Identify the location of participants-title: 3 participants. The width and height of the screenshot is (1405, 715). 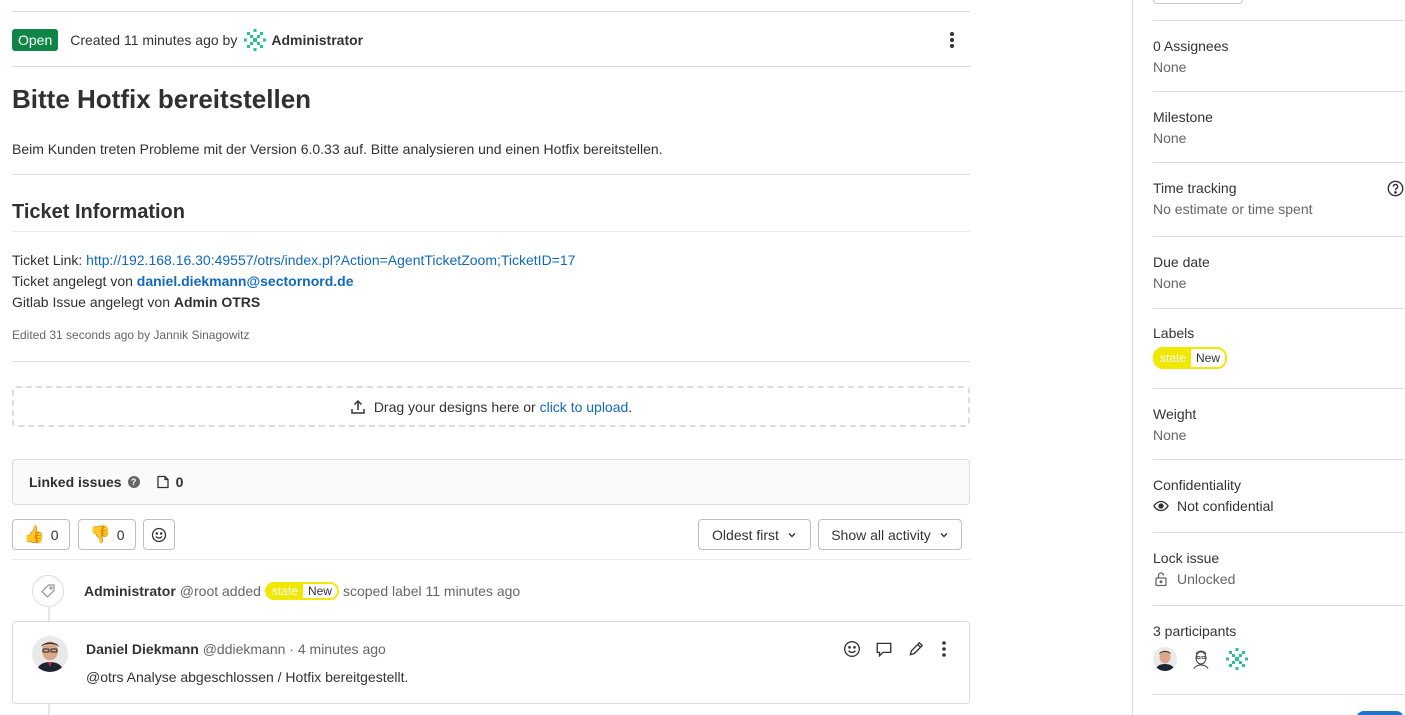
(1195, 631).